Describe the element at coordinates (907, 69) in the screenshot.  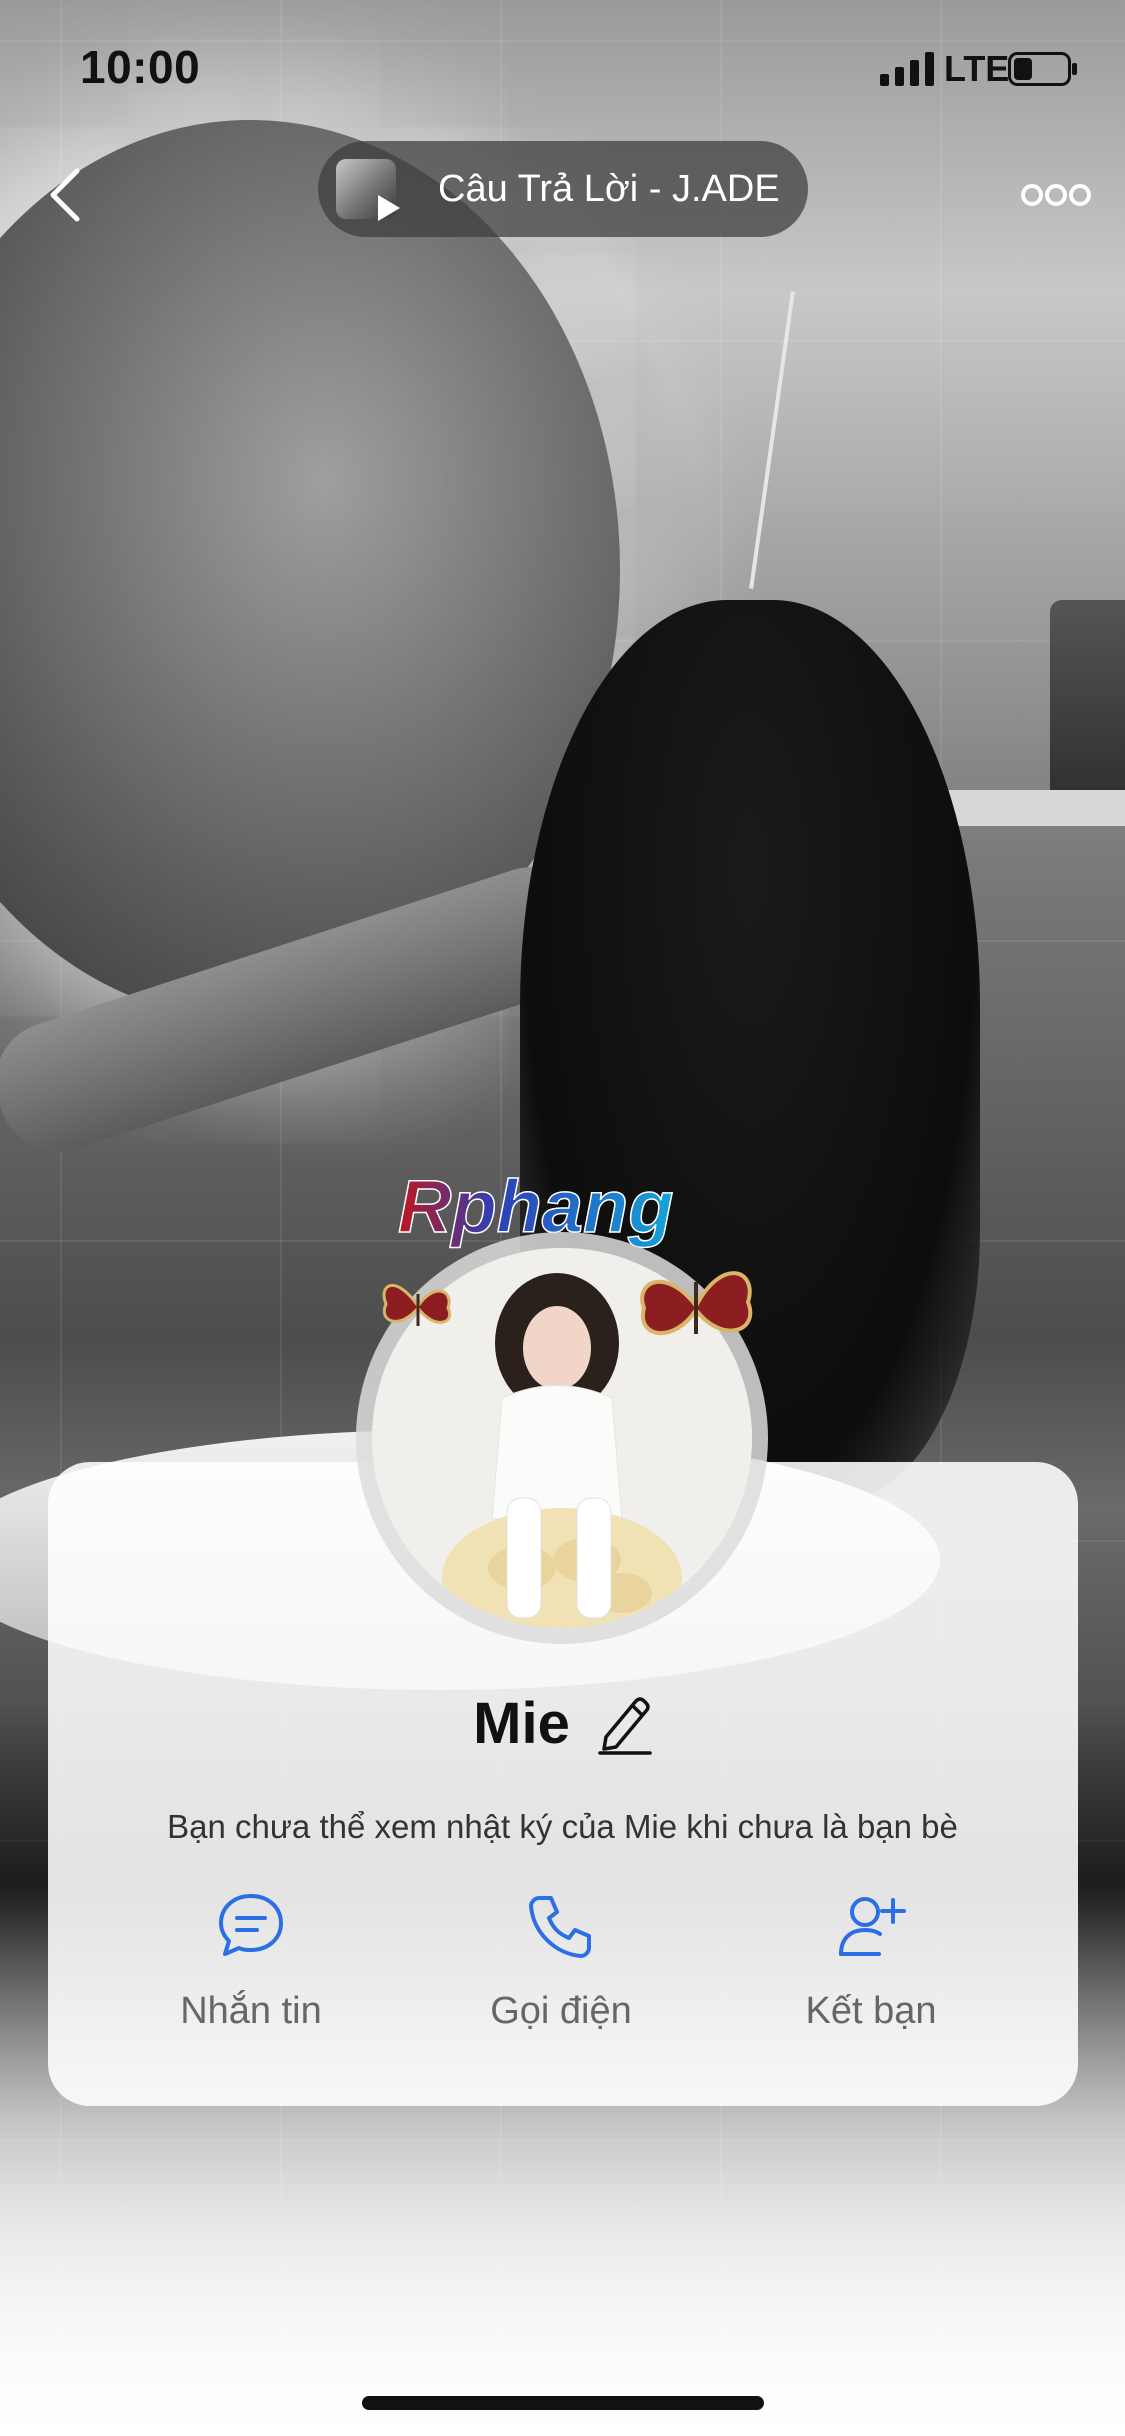
I see `signal-bars-icon` at that location.